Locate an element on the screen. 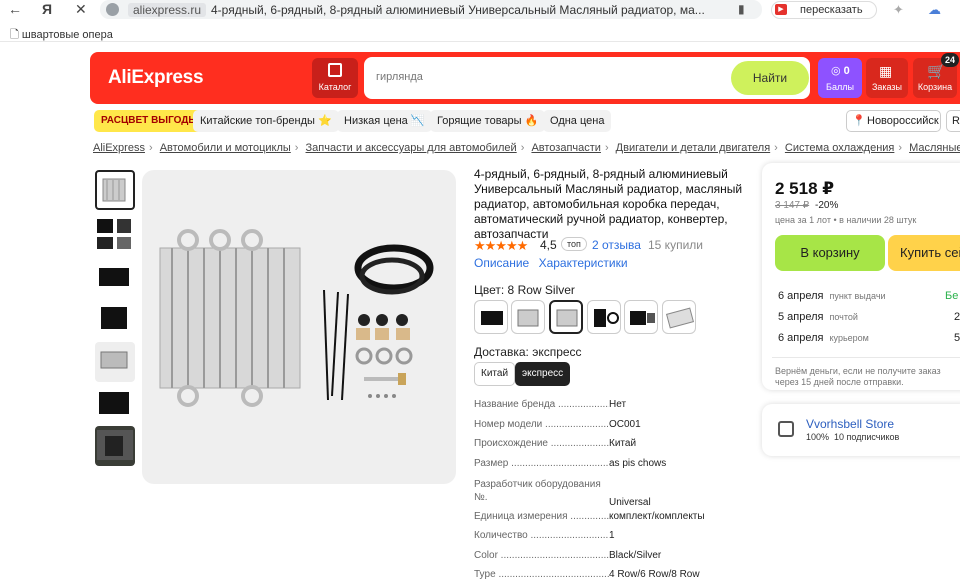 This screenshot has height=585, width=960. chip-top-brands: Китайские топ-бренды ⭐ is located at coordinates (266, 121).